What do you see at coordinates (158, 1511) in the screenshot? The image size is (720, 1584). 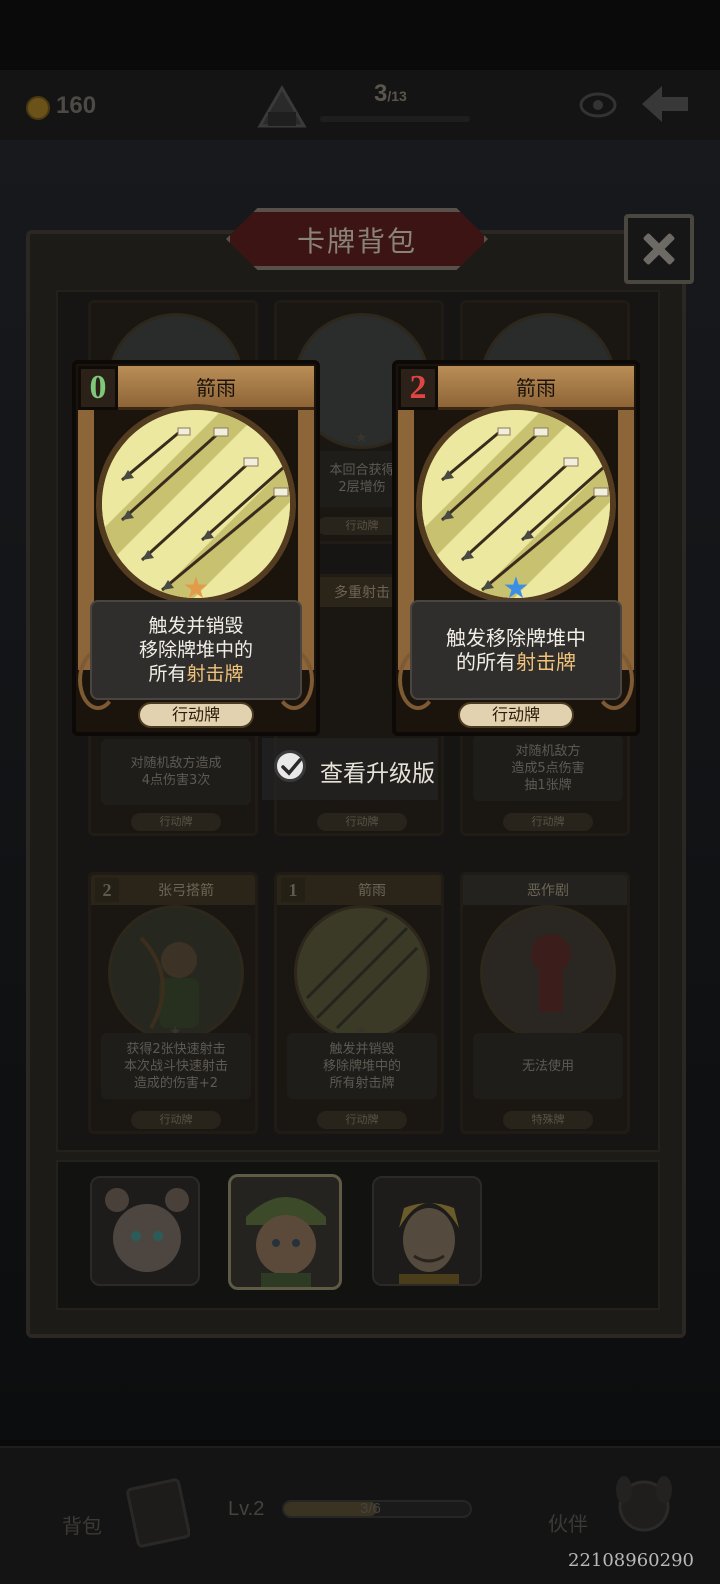 I see `bag-icon` at bounding box center [158, 1511].